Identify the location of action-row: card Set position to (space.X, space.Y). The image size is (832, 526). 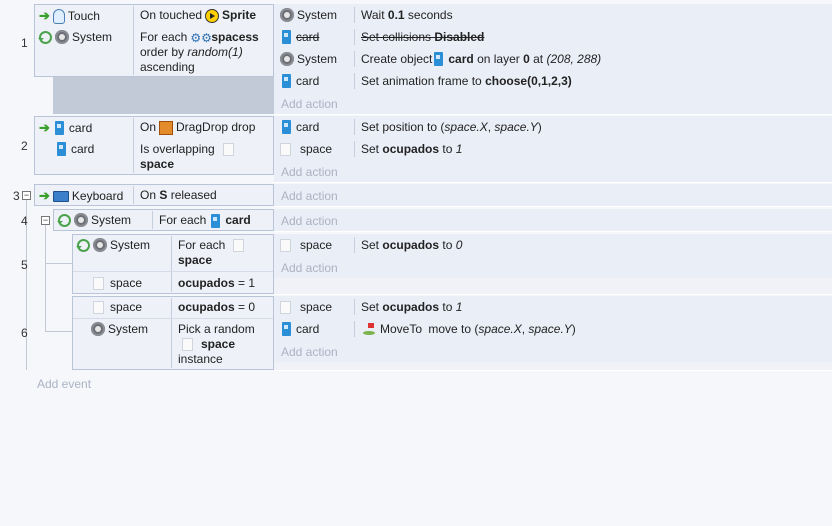
(553, 127).